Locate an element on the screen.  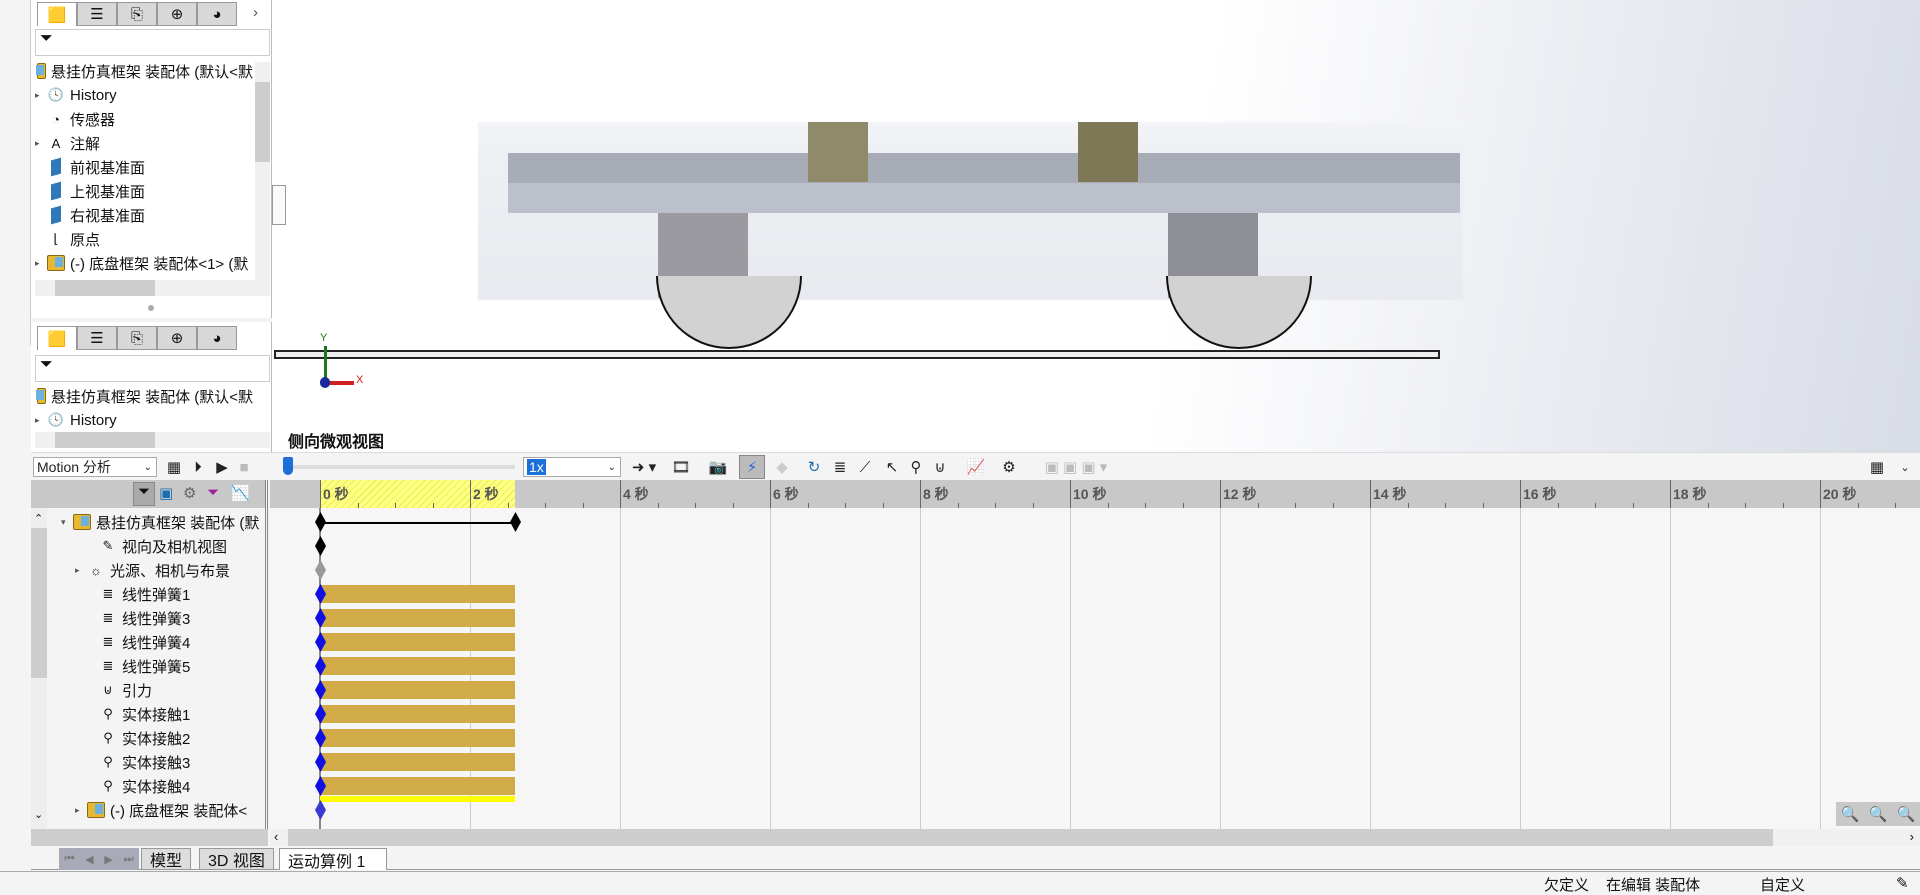
panel-collapse-handle is located at coordinates (279, 205).